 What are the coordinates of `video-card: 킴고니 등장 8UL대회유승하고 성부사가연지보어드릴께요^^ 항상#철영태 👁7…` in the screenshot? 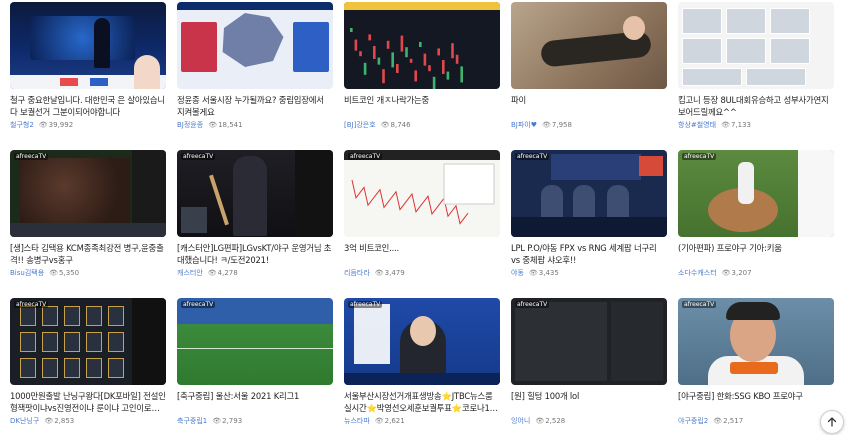 It's located at (756, 76).